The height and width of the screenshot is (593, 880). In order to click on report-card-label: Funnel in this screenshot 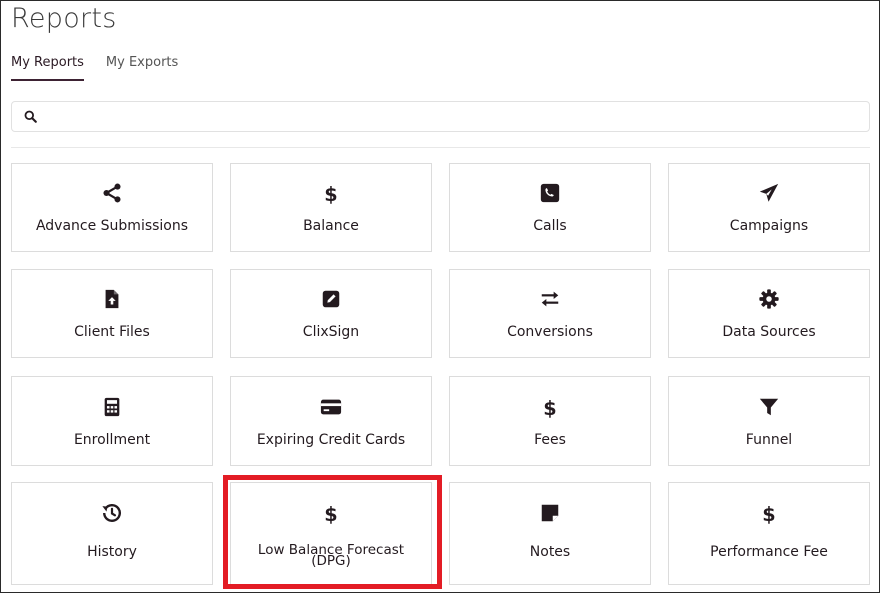, I will do `click(769, 440)`.